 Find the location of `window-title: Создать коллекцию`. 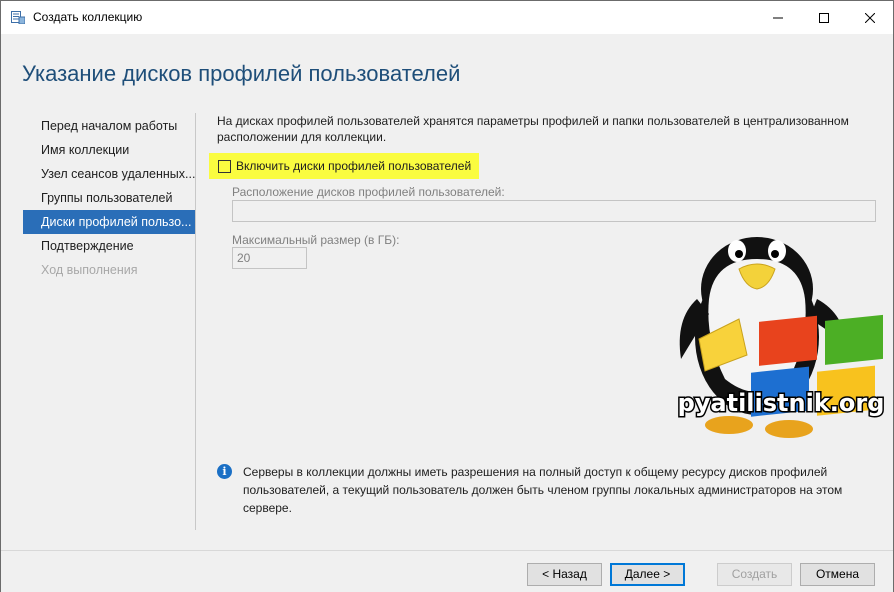

window-title: Создать коллекцию is located at coordinates (88, 17).